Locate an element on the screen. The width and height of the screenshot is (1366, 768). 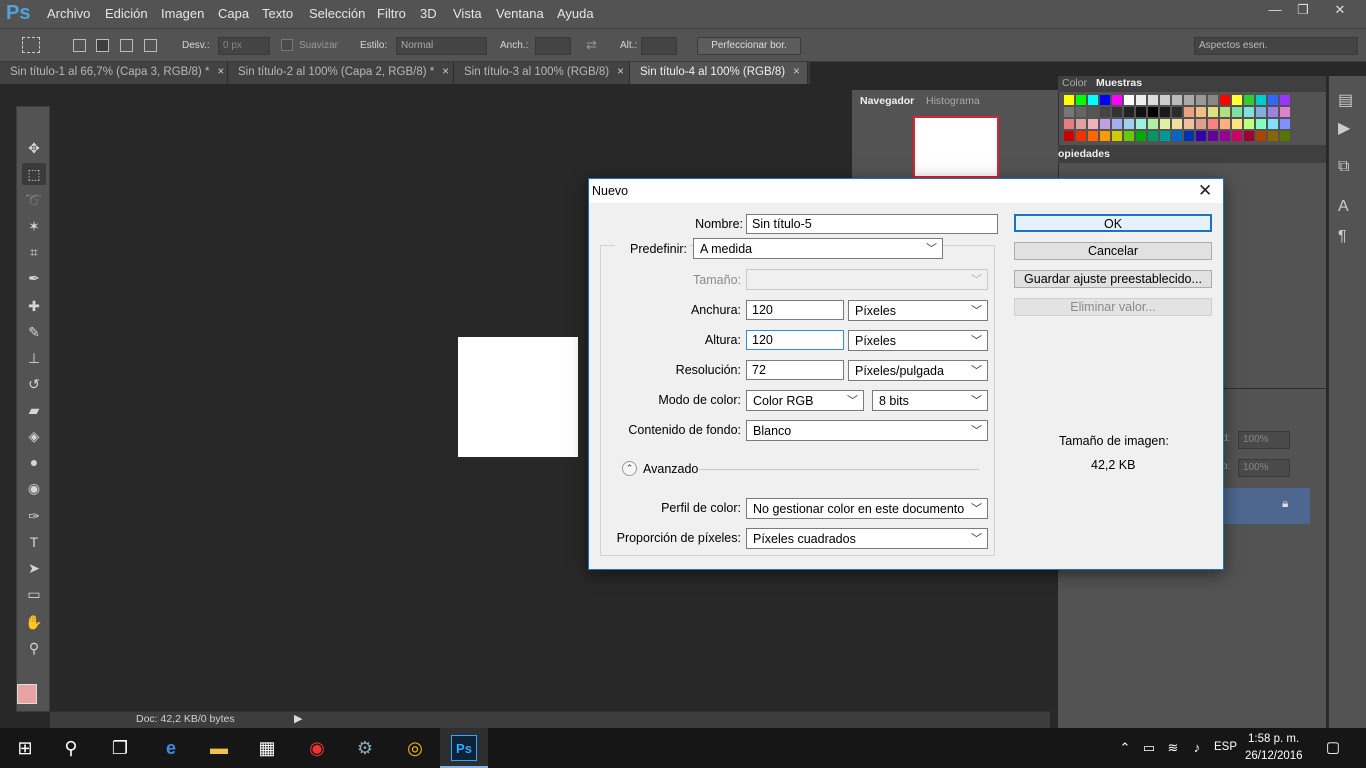
paint-bucket-icon: ◈ is located at coordinates (34, 436).